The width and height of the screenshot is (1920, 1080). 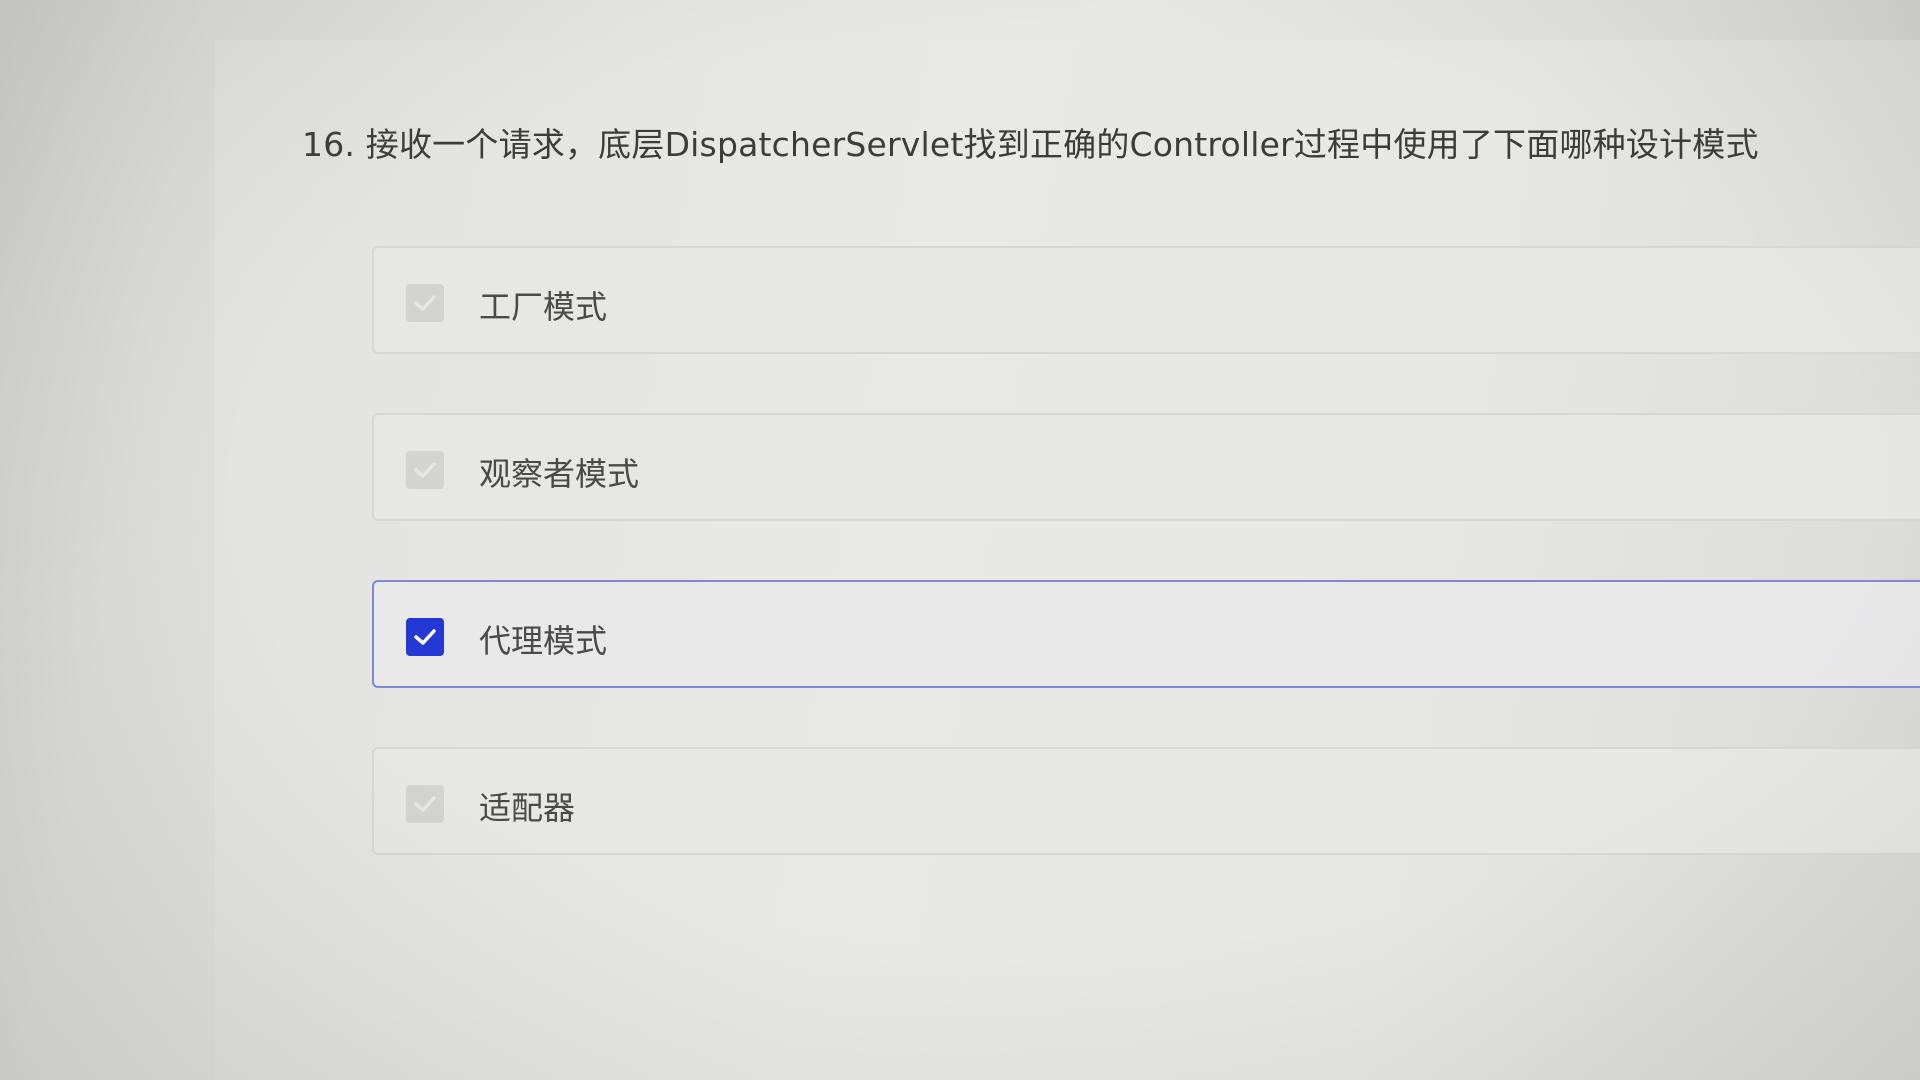 I want to click on option-label: 适配器, so click(x=527, y=808).